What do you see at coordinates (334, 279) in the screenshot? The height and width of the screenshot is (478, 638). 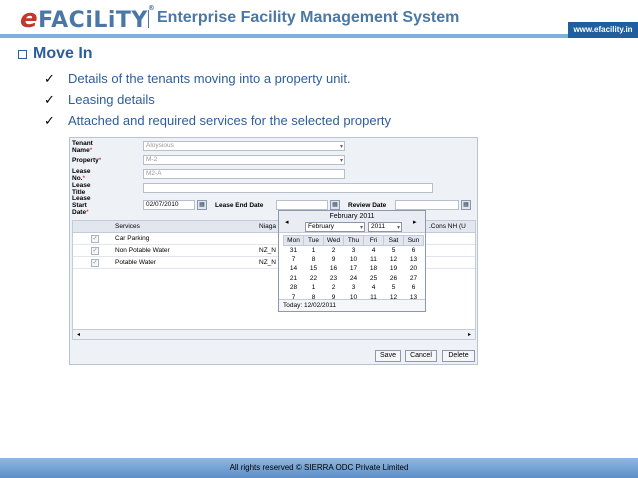 I see `calendar-day: 23` at bounding box center [334, 279].